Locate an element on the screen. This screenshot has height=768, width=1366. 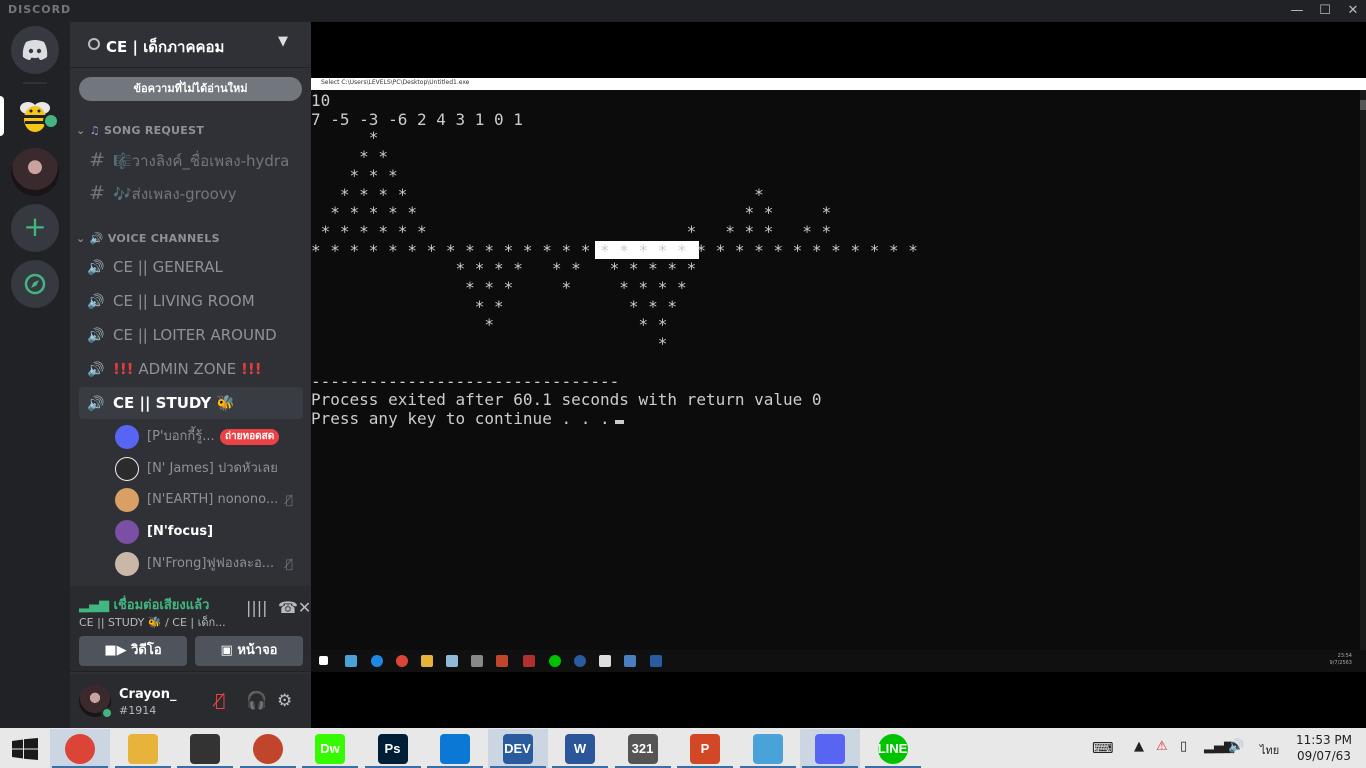
system-clock: 11:53 PM 09/07/63 is located at coordinates (1324, 748).